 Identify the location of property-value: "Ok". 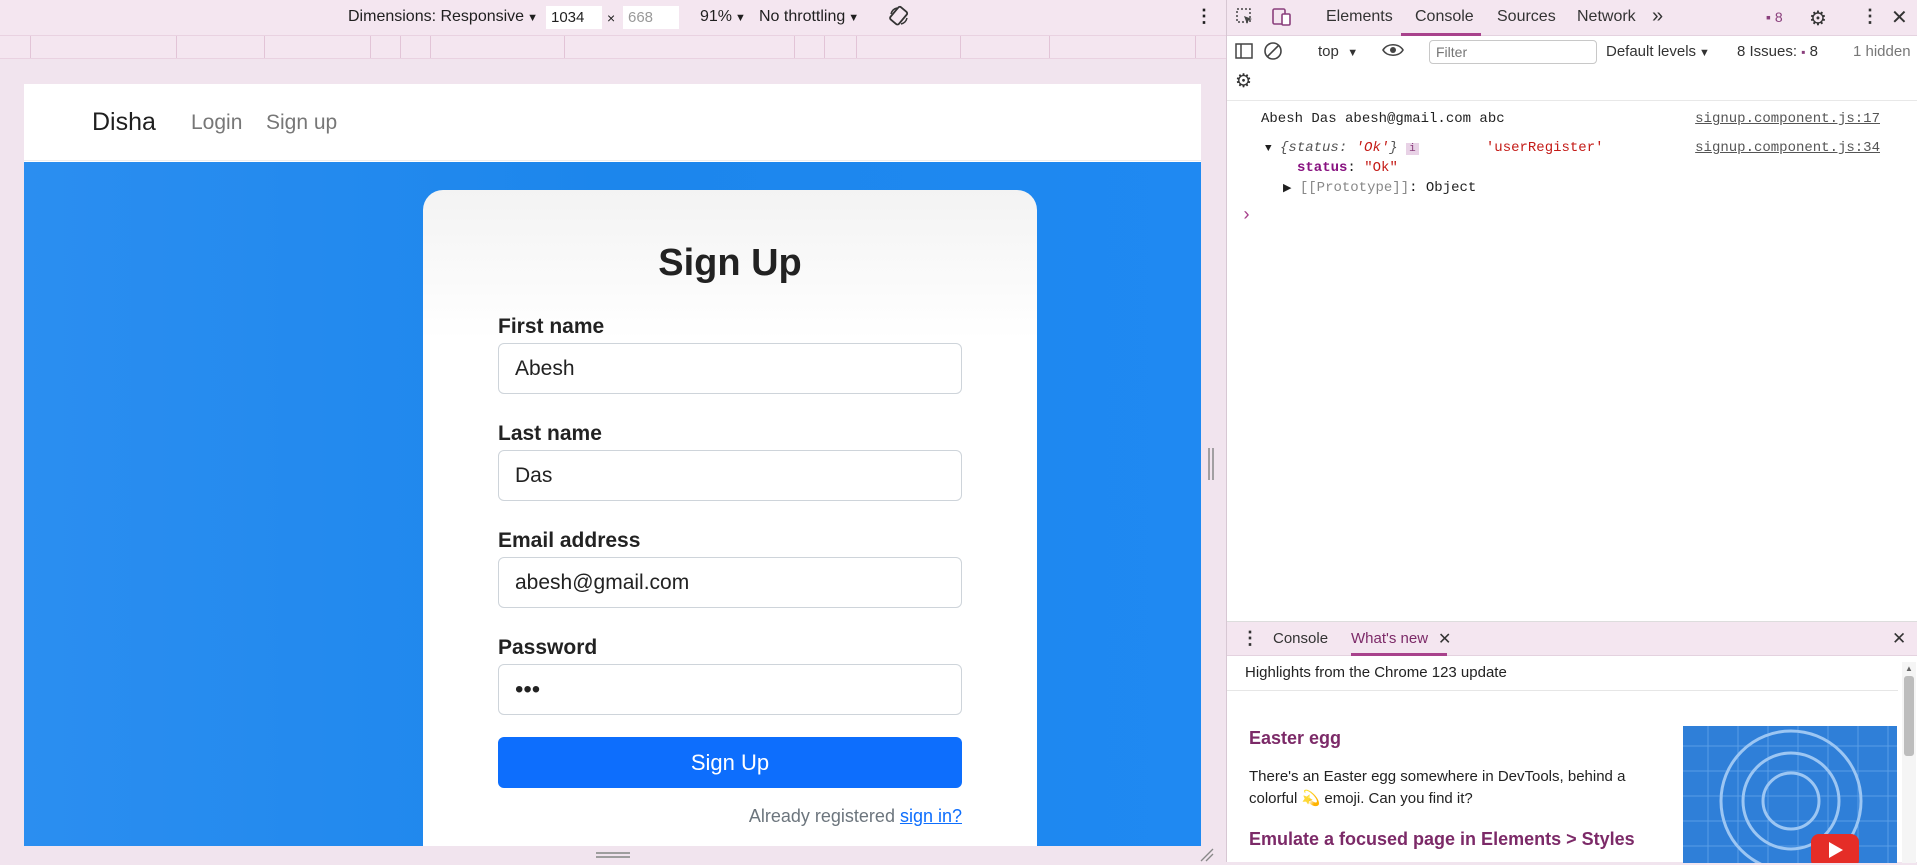
(1381, 168).